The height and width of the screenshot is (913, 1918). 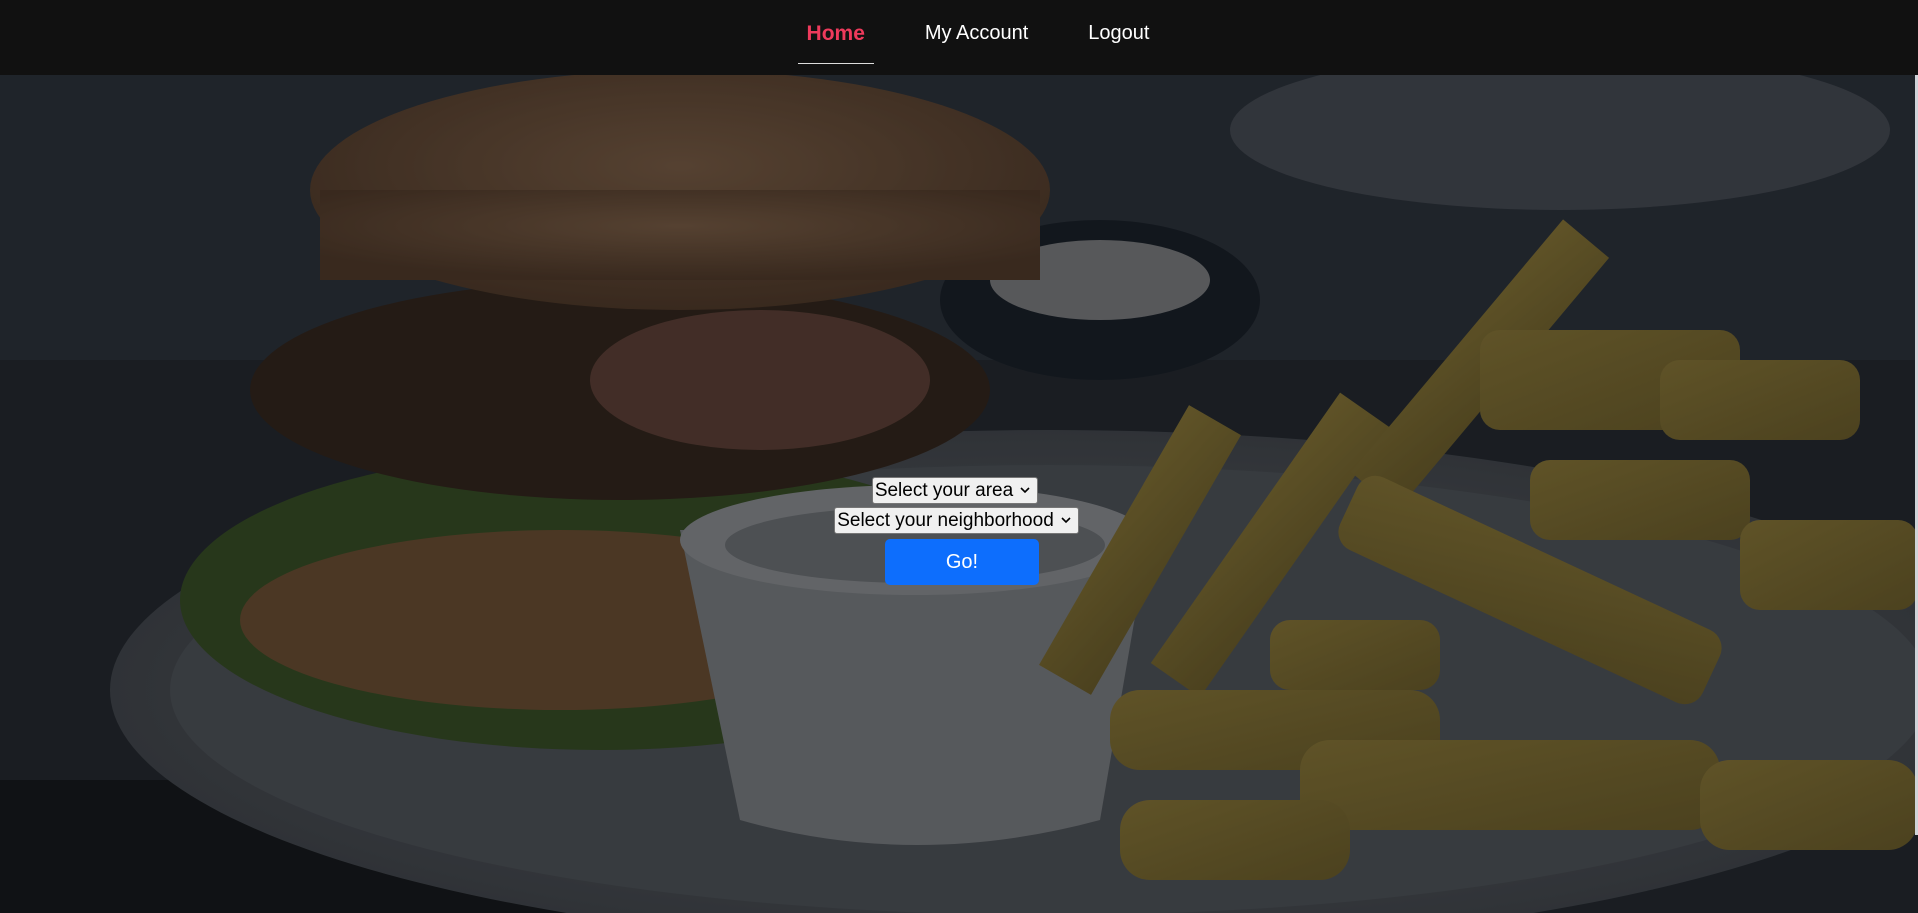 What do you see at coordinates (944, 490) in the screenshot?
I see `area-select-value: Select your area` at bounding box center [944, 490].